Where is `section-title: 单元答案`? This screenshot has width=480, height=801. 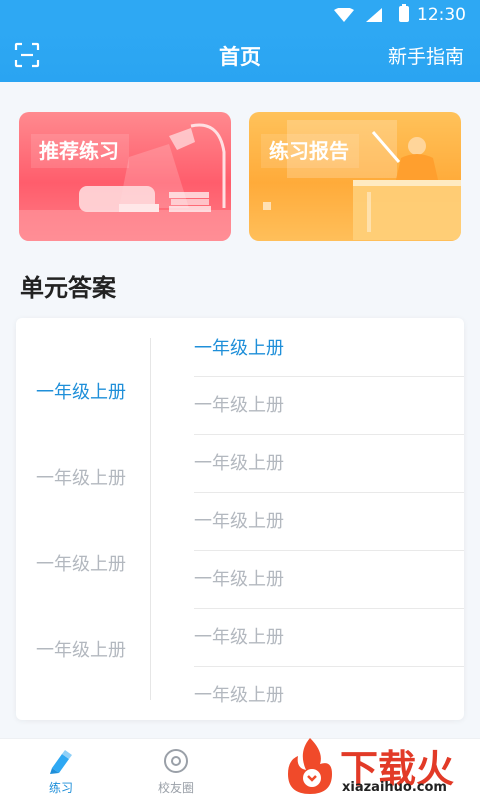 section-title: 单元答案 is located at coordinates (68, 288).